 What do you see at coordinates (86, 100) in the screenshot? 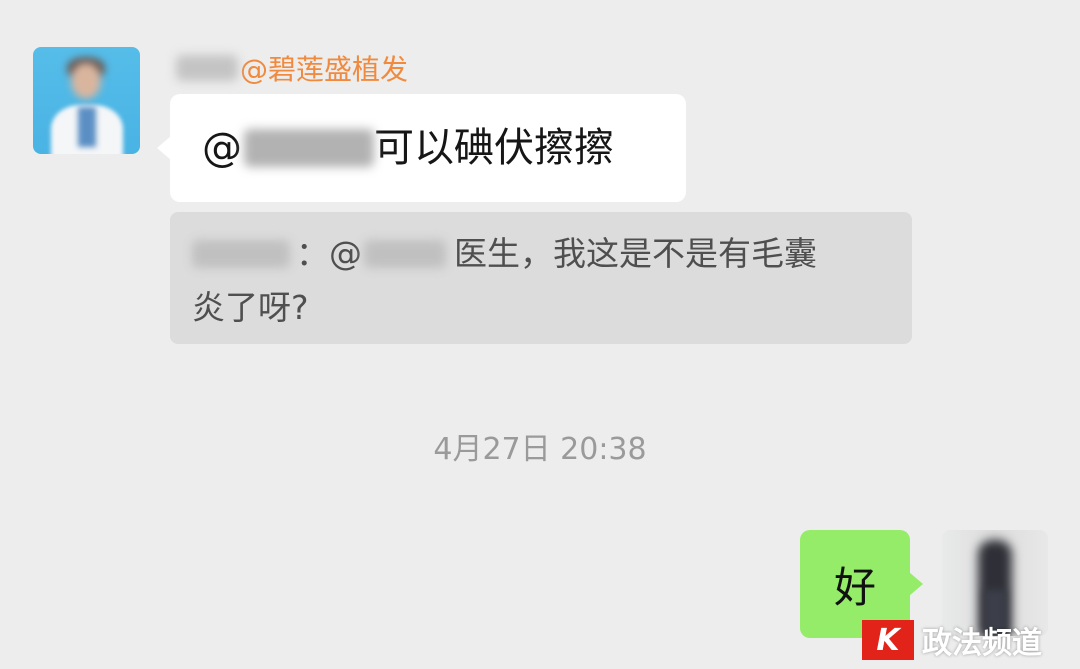
I see `sender-avatar` at bounding box center [86, 100].